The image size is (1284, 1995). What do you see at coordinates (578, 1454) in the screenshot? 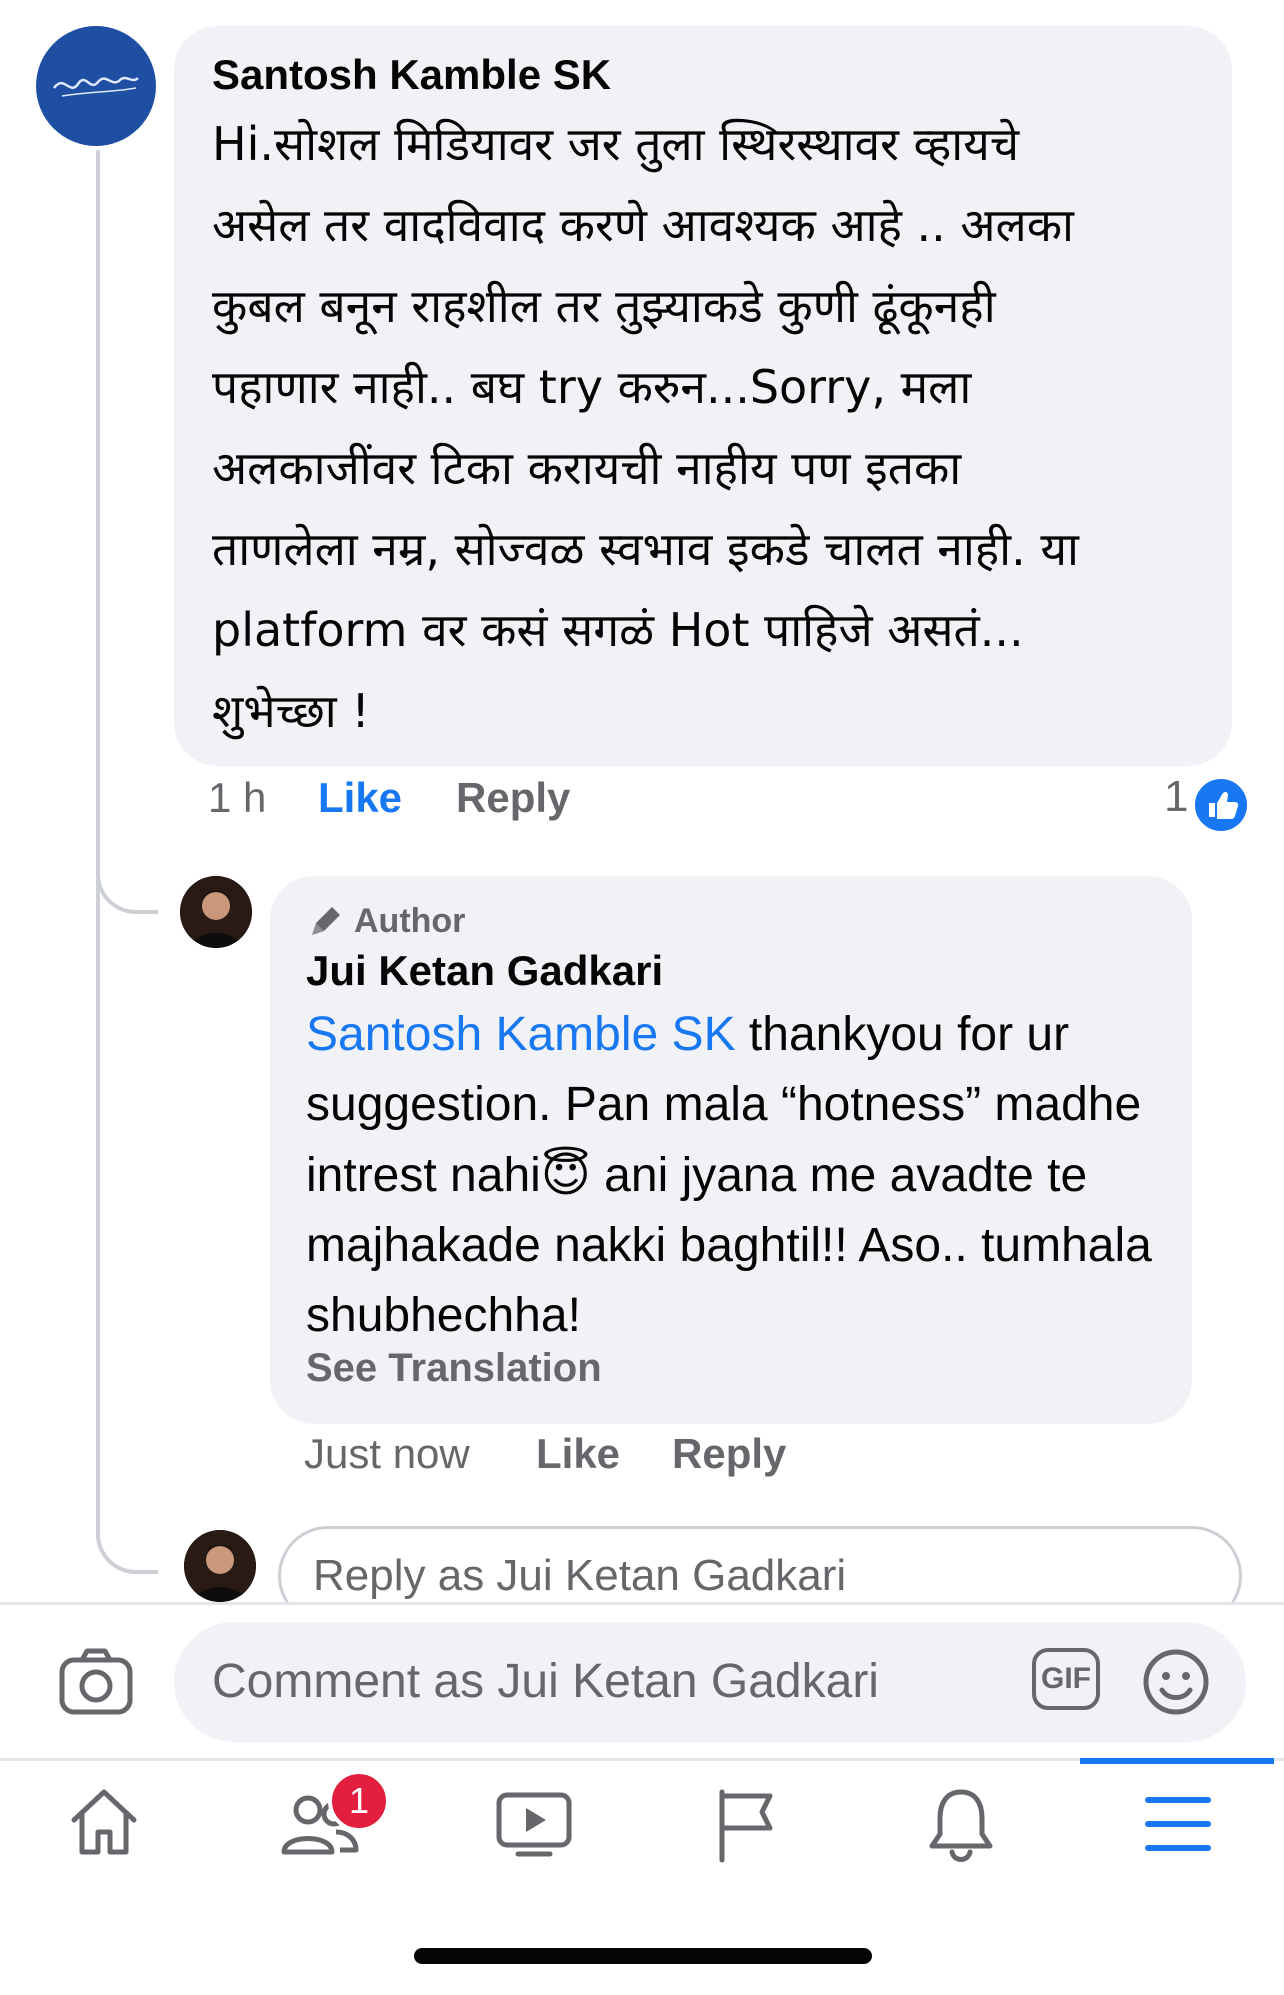
I see `reply-like-button: Like` at bounding box center [578, 1454].